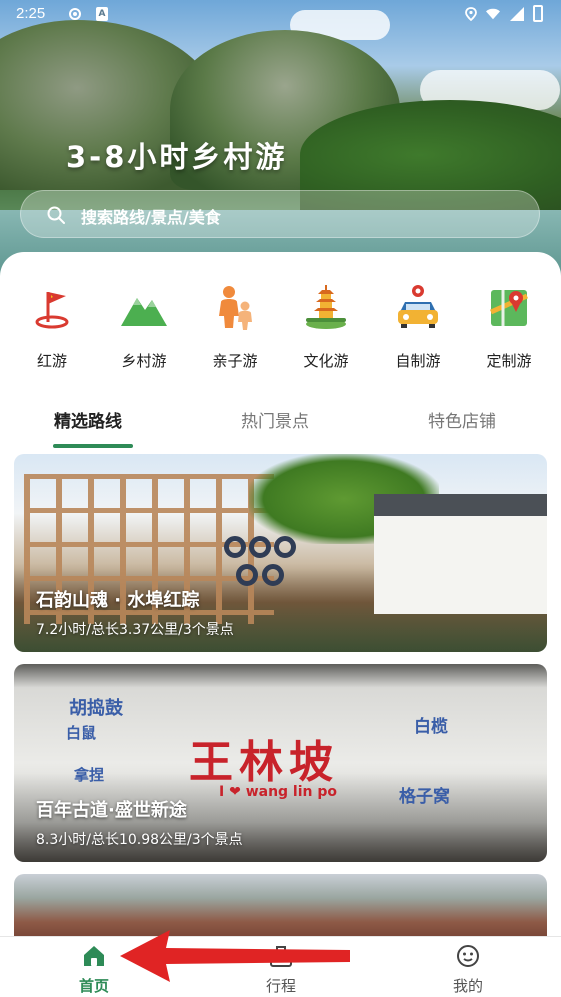 The image size is (561, 997). I want to click on signal-status-icon, so click(517, 14).